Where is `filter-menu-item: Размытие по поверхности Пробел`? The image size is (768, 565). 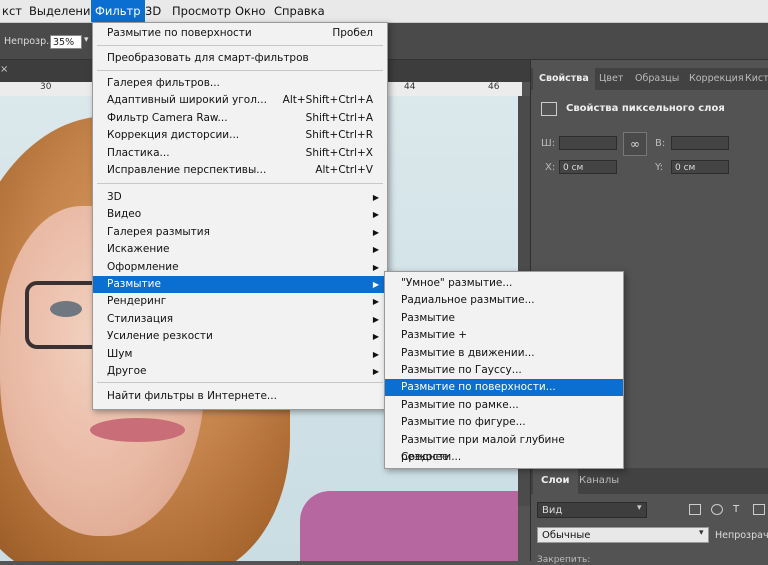 filter-menu-item: Размытие по поверхности Пробел is located at coordinates (240, 33).